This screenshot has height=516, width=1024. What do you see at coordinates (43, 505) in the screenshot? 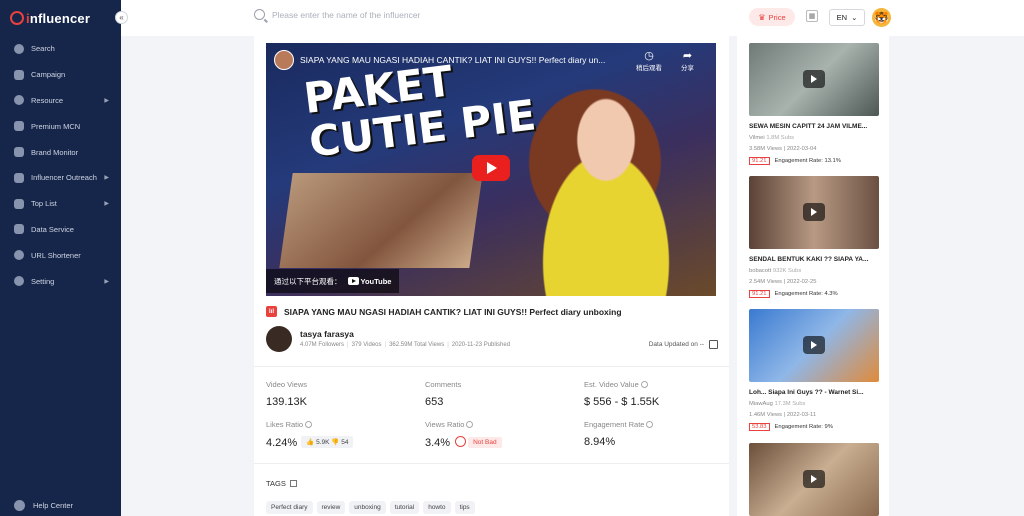
I see `help-center-link: Help Center` at bounding box center [43, 505].